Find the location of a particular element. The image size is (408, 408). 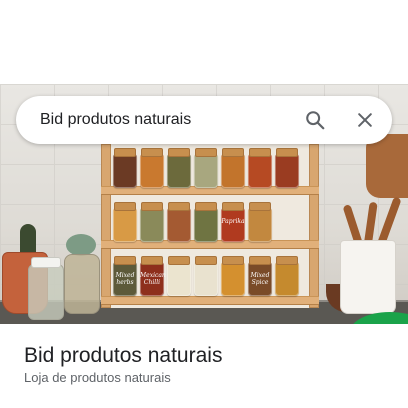

spice-jar: Mixed Spice is located at coordinates (260, 276).